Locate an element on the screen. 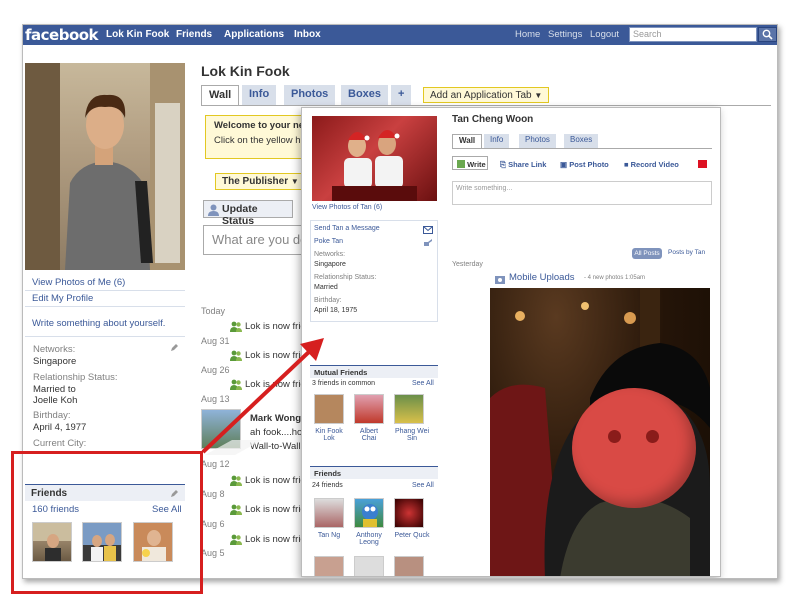 Image resolution: width=800 pixels, height=600 pixels. tab-boxes: Boxes is located at coordinates (365, 95).